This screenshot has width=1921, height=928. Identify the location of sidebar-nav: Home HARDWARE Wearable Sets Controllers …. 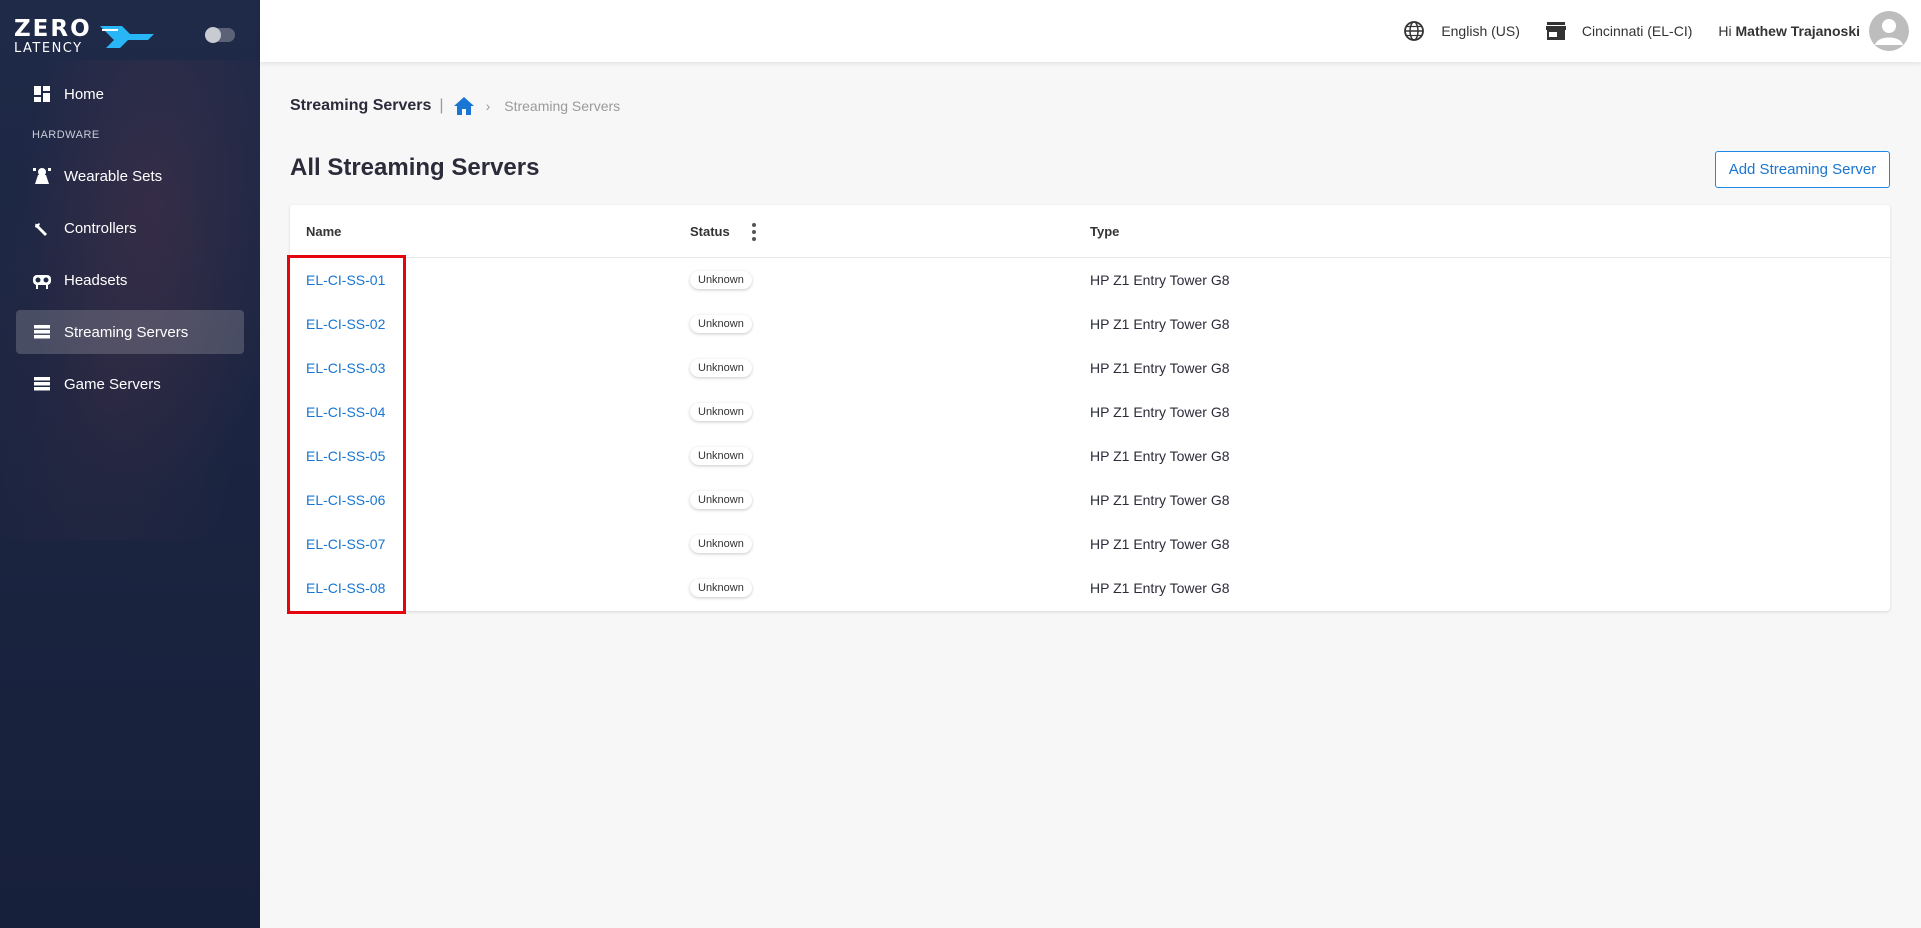
(130, 243).